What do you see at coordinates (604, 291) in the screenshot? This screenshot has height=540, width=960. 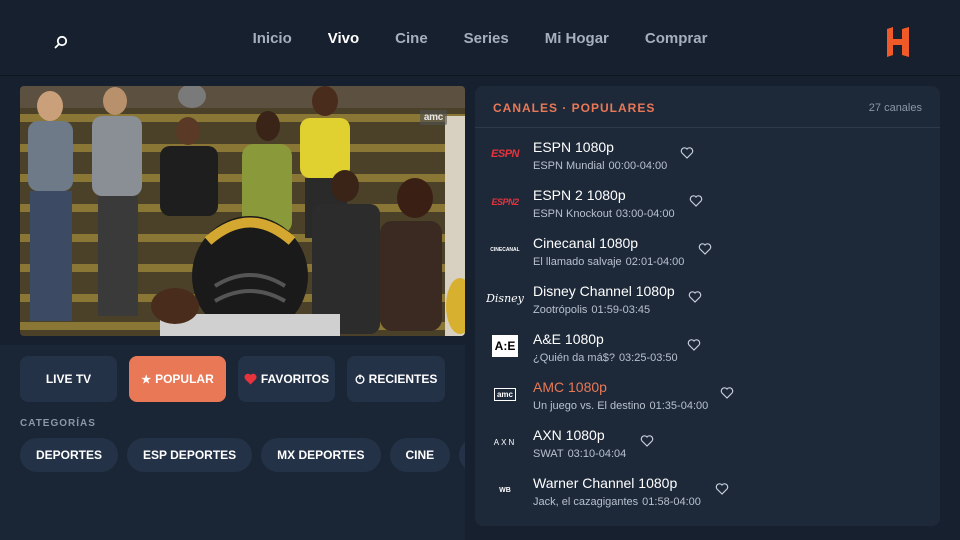 I see `channel-name: Disney Channel 1080p` at bounding box center [604, 291].